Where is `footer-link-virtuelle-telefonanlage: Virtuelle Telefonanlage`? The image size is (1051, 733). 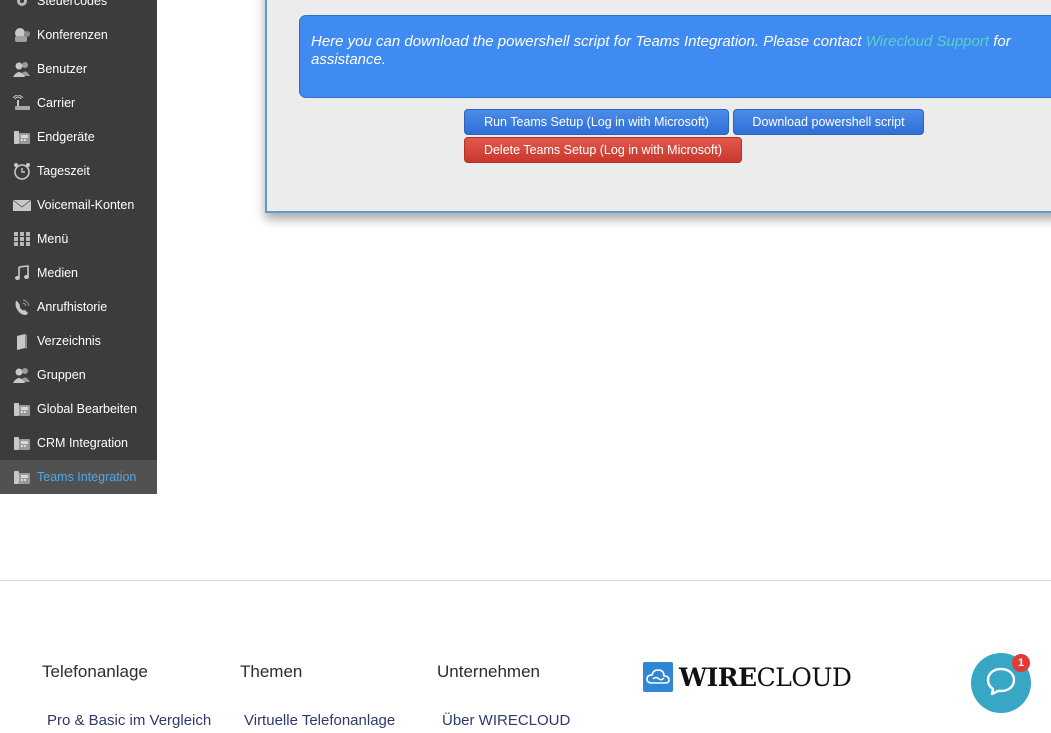
footer-link-virtuelle-telefonanlage: Virtuelle Telefonanlage is located at coordinates (319, 720).